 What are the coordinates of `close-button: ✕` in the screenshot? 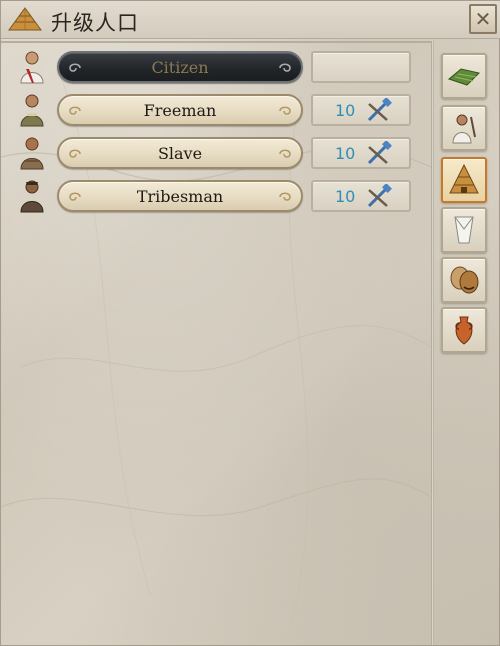 It's located at (483, 19).